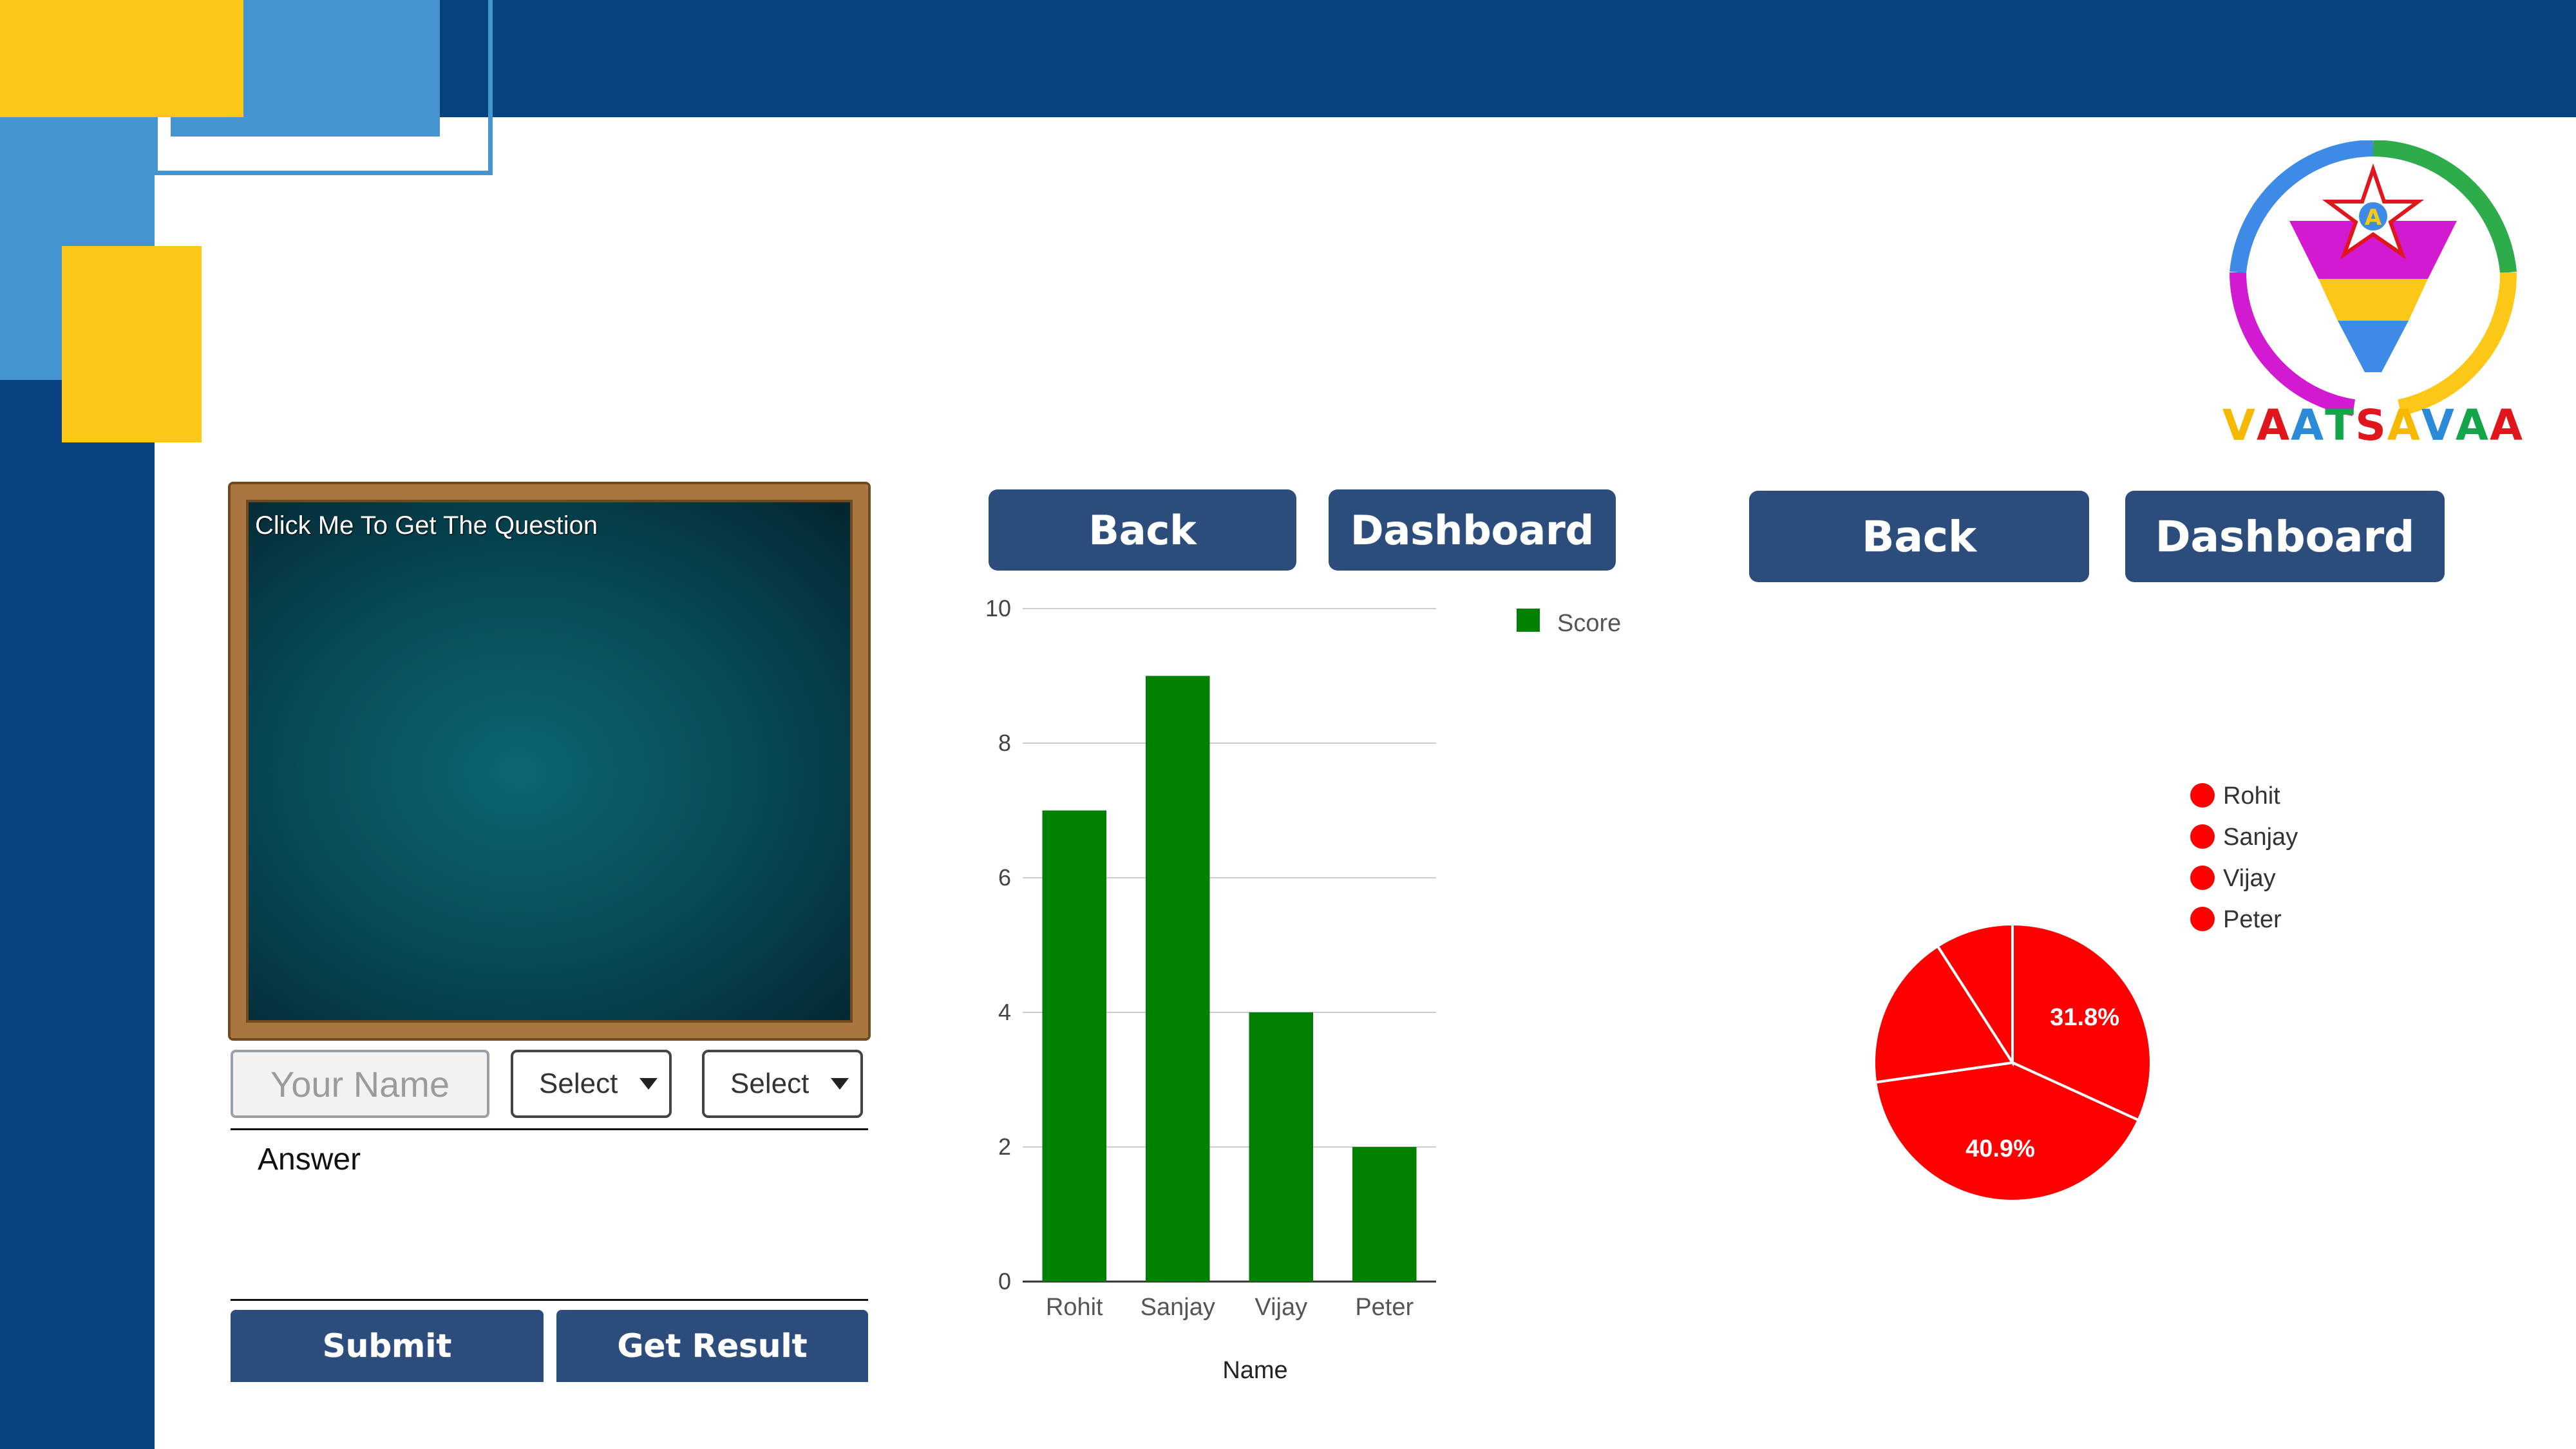  Describe the element at coordinates (1529, 620) in the screenshot. I see `legend-swatch` at that location.